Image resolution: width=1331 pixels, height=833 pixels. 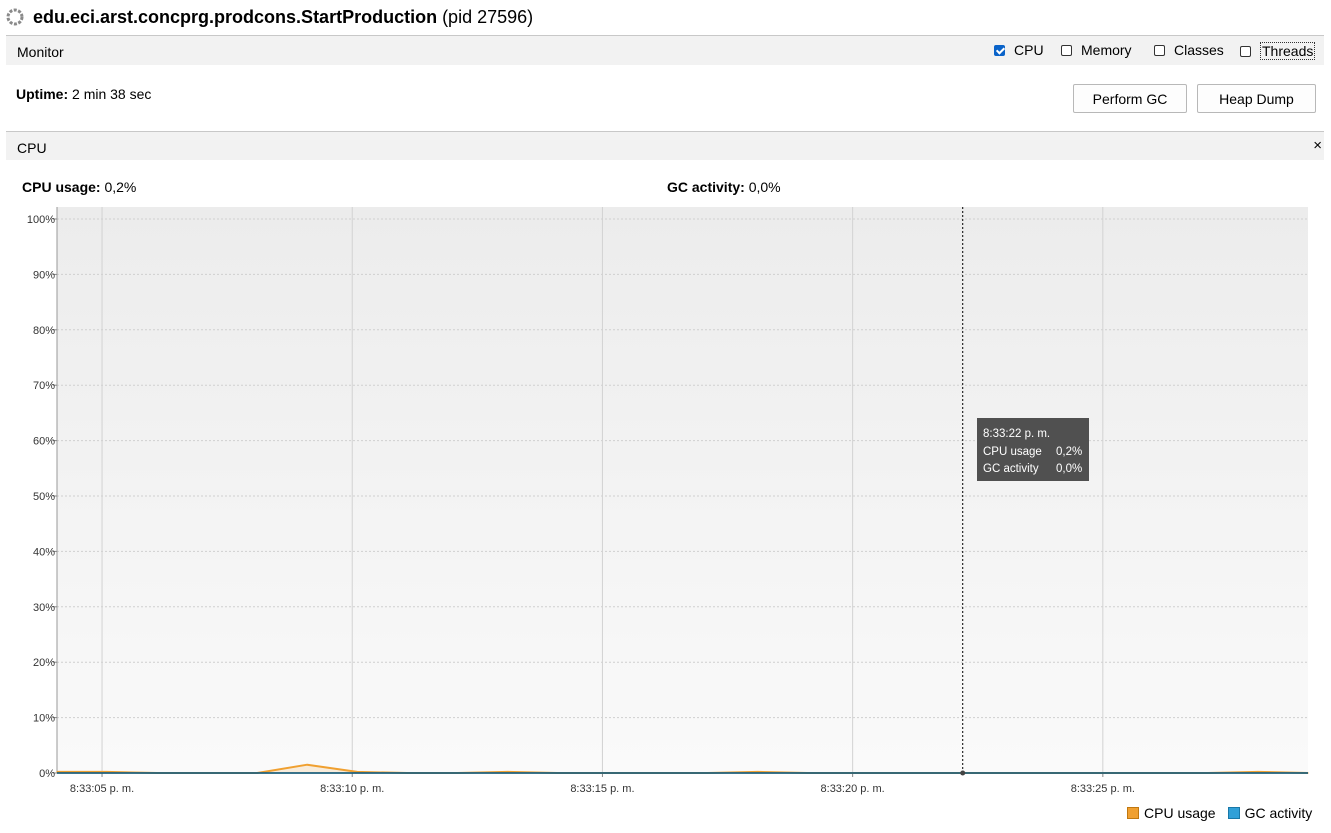 What do you see at coordinates (1133, 813) in the screenshot?
I see `legend-cpu-swatch` at bounding box center [1133, 813].